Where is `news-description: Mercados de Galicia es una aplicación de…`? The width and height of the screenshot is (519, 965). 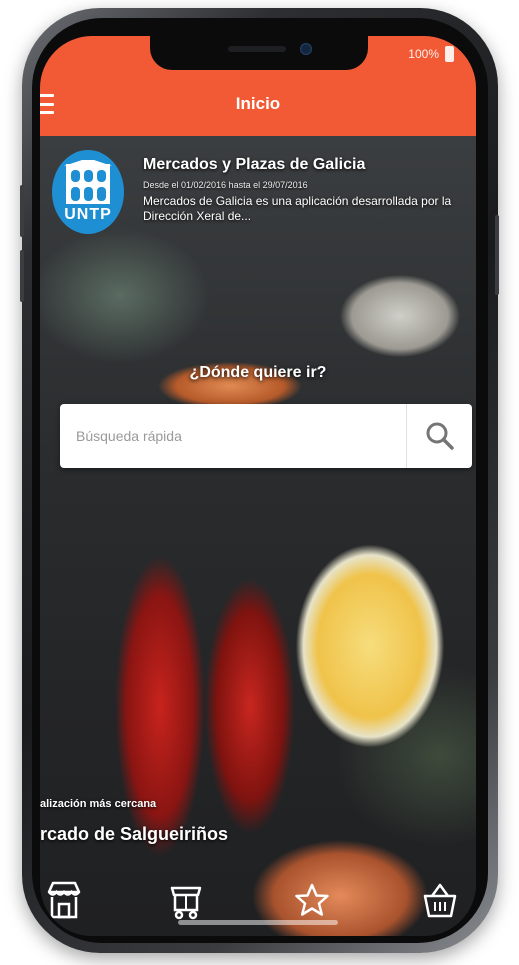 news-description: Mercados de Galicia es una aplicación de… is located at coordinates (297, 208).